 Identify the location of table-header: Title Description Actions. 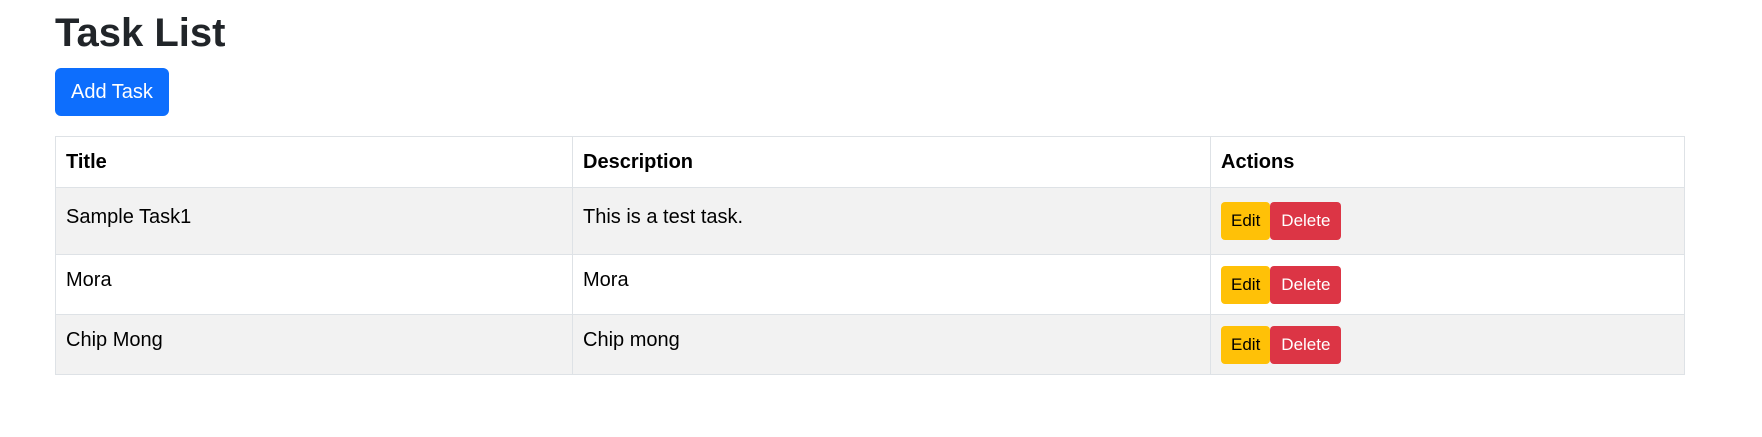
(870, 162).